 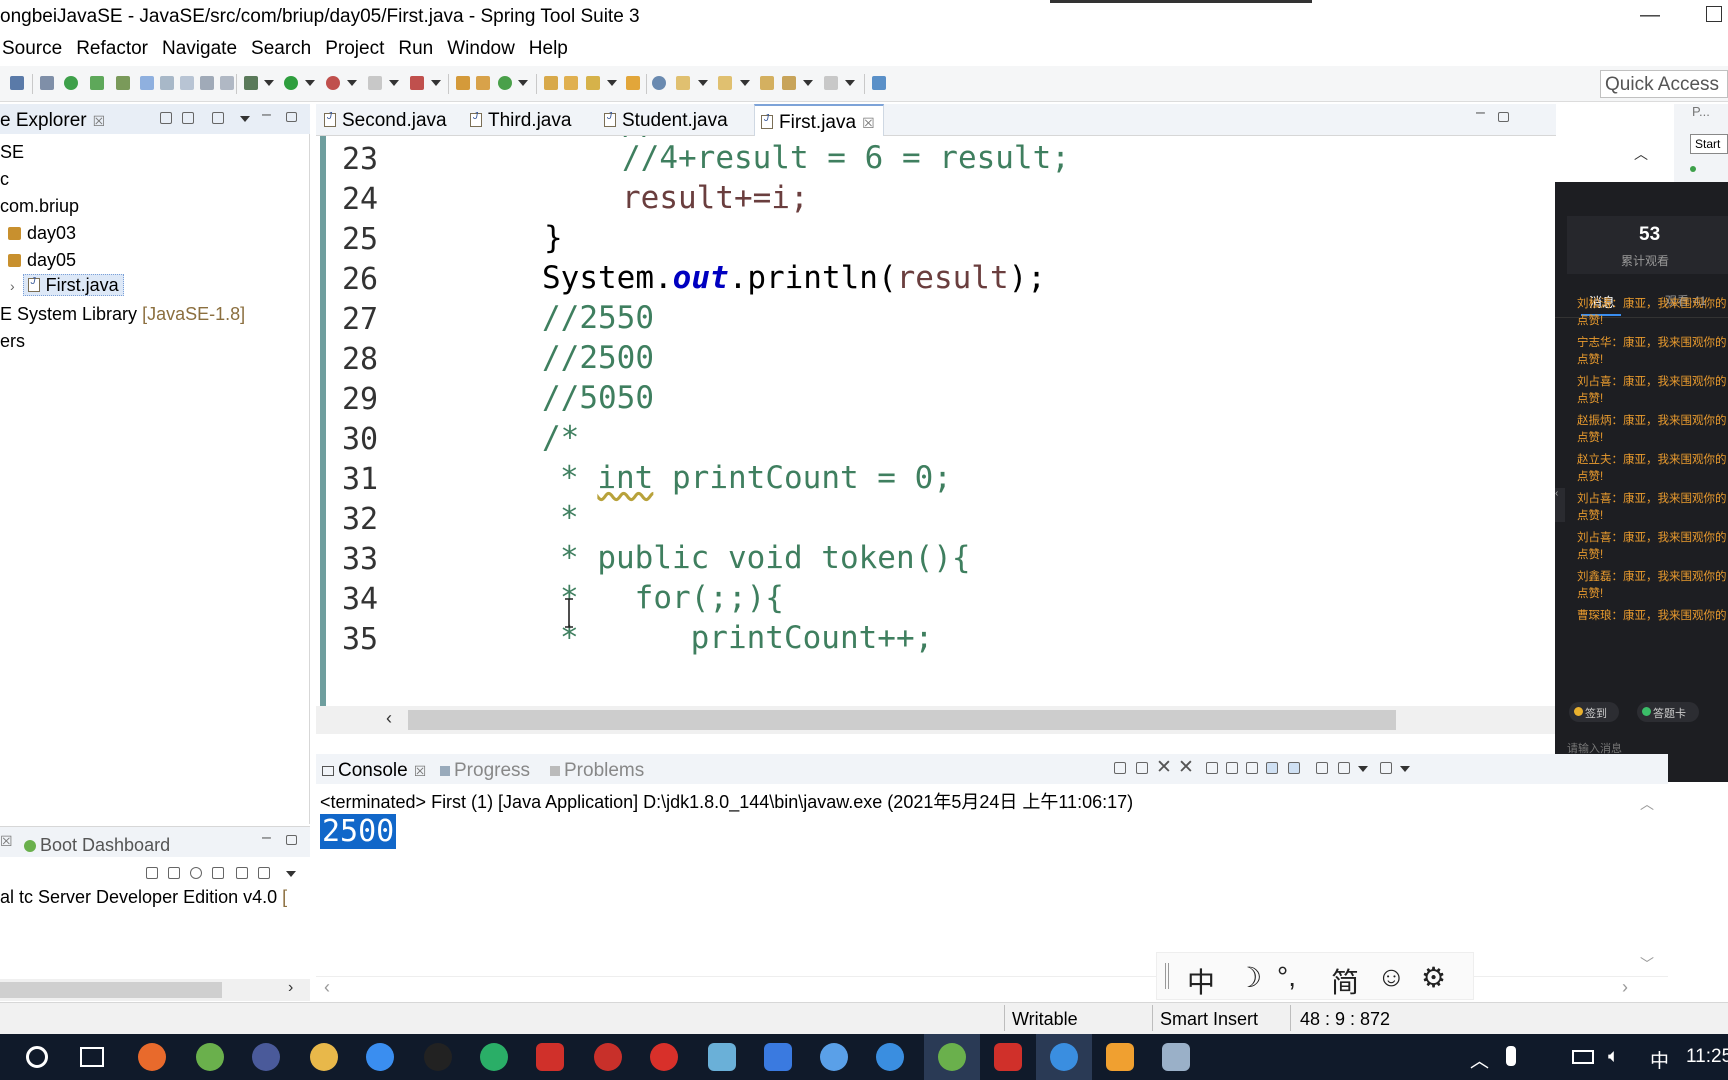 I want to click on tab-console: Console ☒, so click(x=374, y=771).